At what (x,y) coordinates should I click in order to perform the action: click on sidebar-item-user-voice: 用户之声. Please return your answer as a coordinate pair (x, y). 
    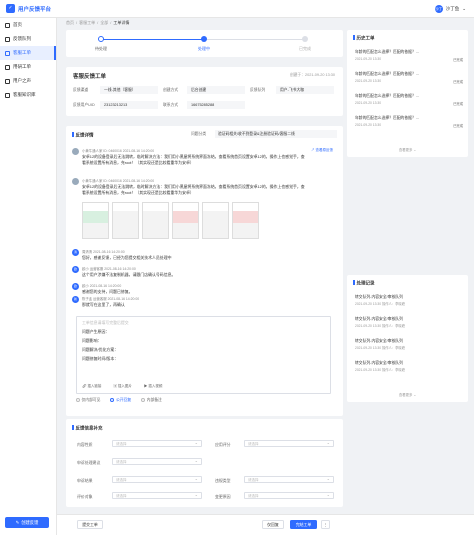
    Looking at the image, I should click on (28, 81).